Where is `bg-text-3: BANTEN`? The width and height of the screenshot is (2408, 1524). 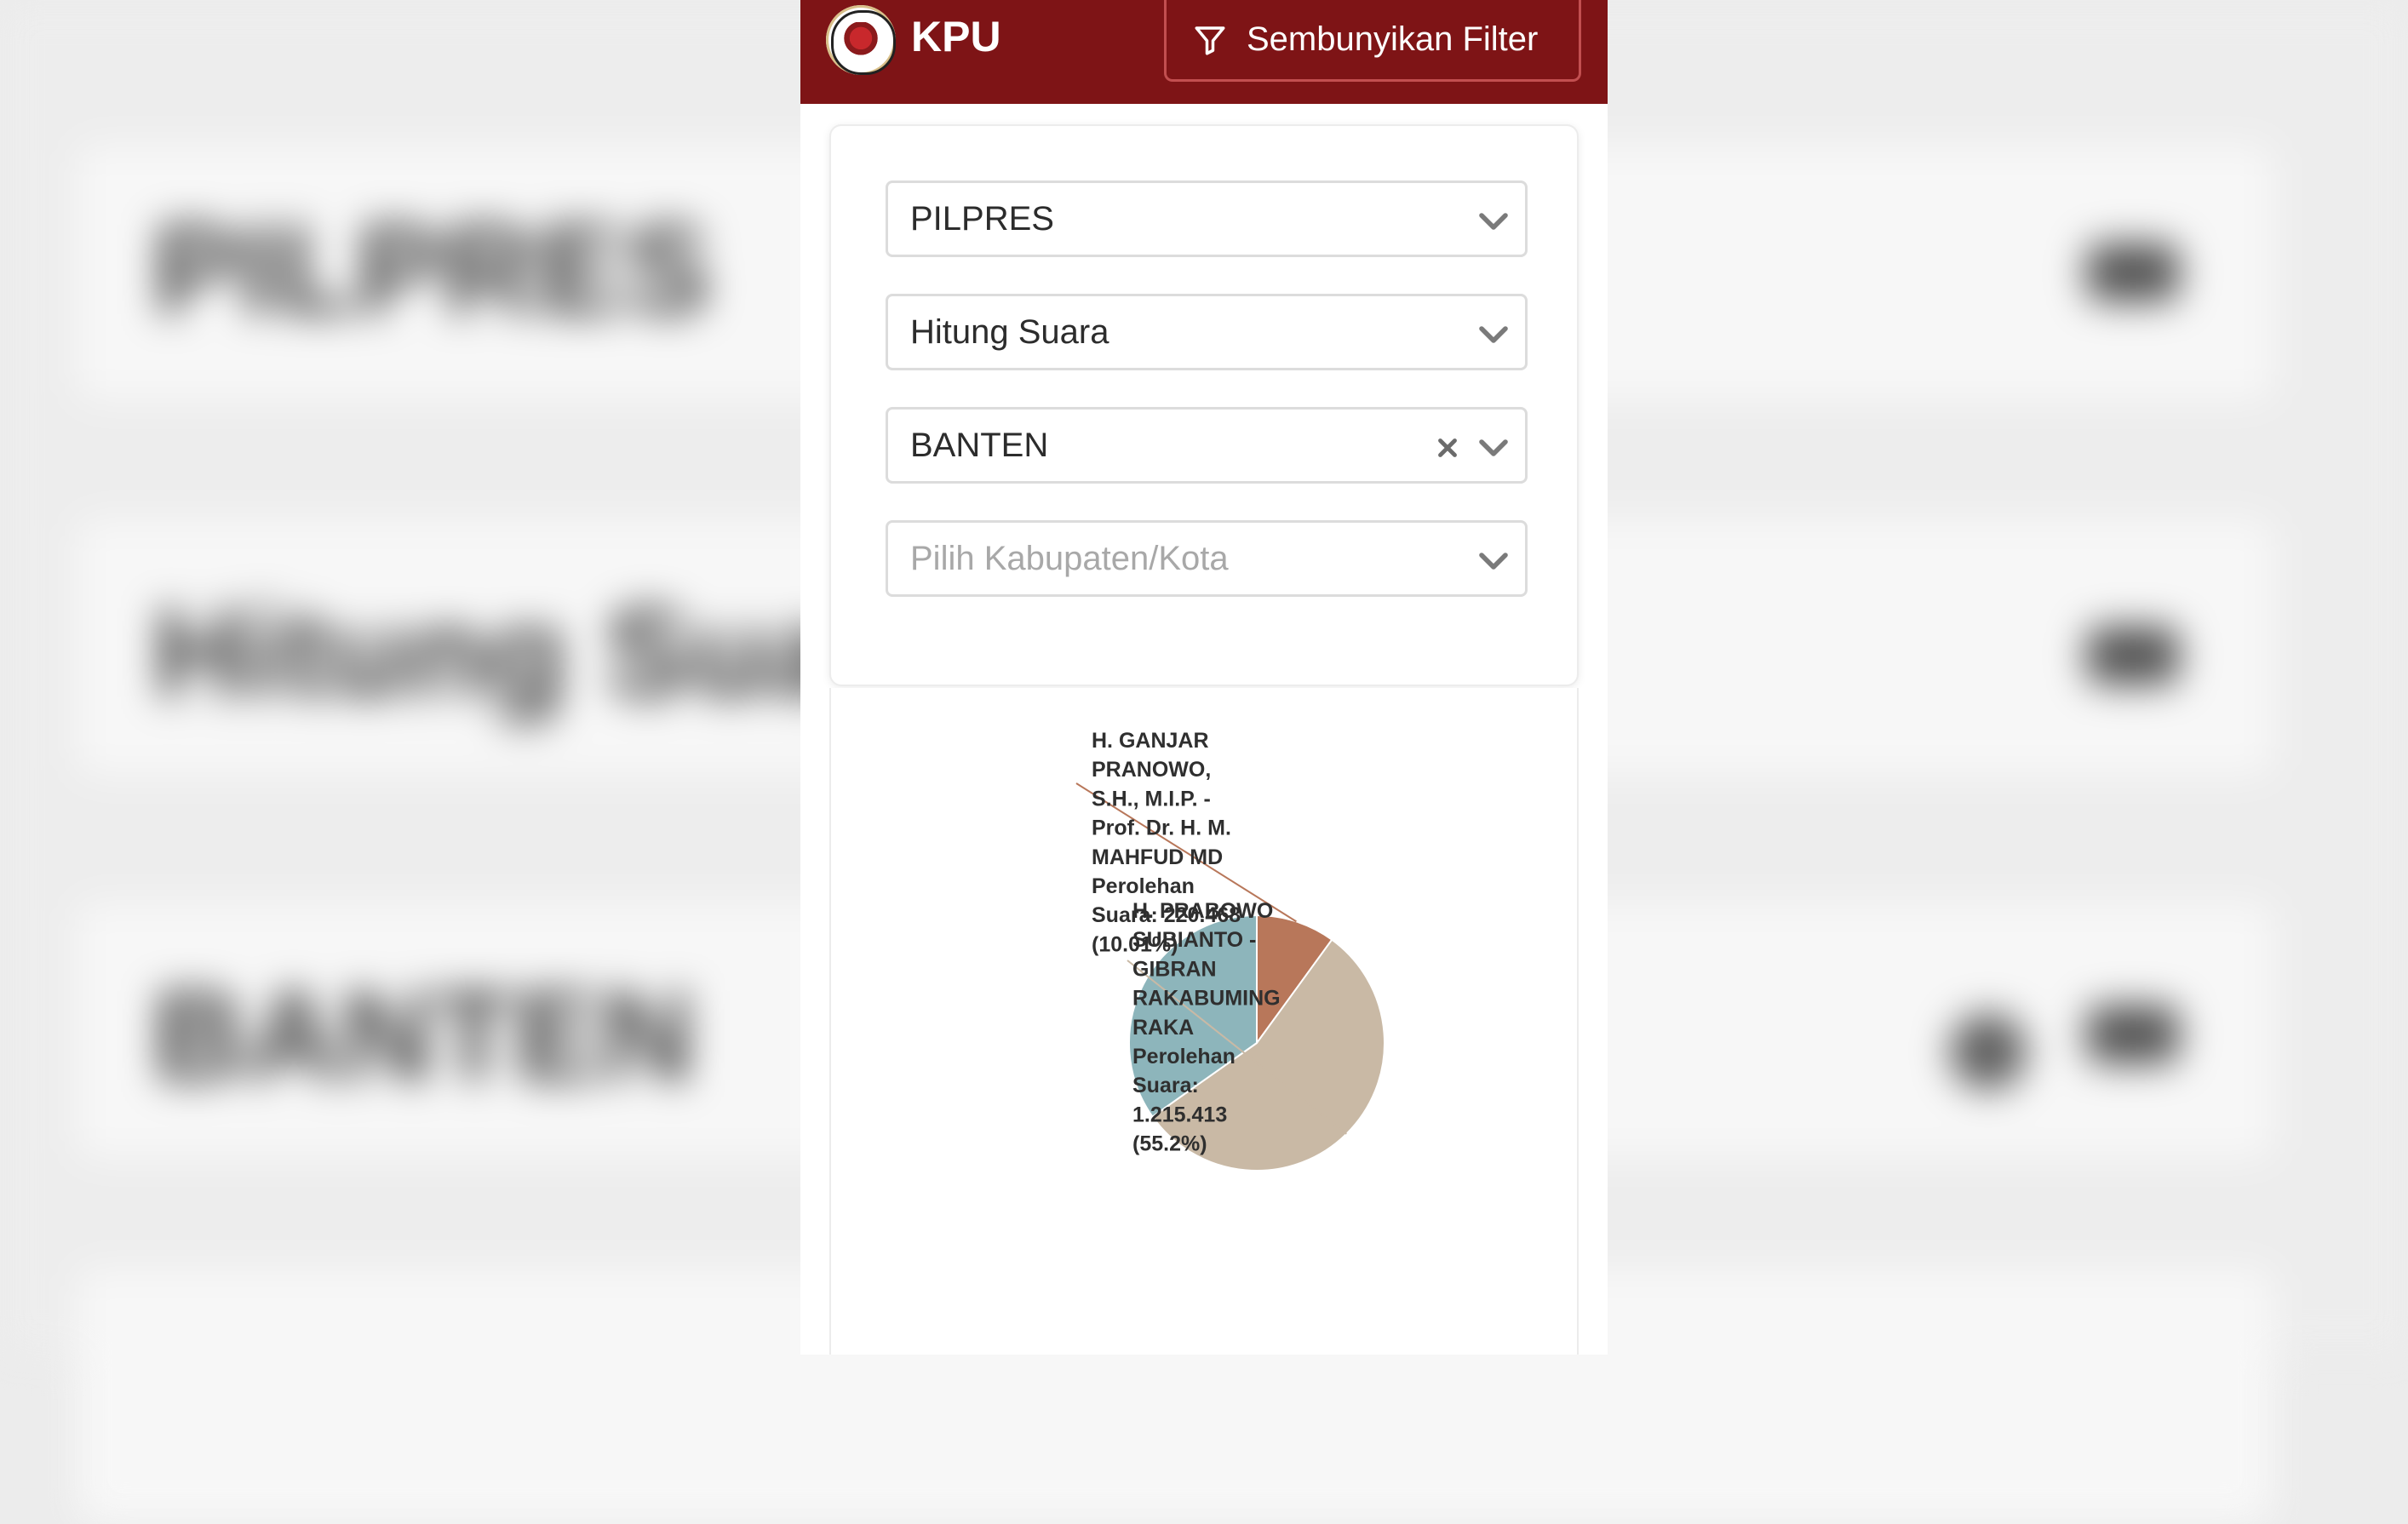
bg-text-3: BANTEN is located at coordinates (425, 1035).